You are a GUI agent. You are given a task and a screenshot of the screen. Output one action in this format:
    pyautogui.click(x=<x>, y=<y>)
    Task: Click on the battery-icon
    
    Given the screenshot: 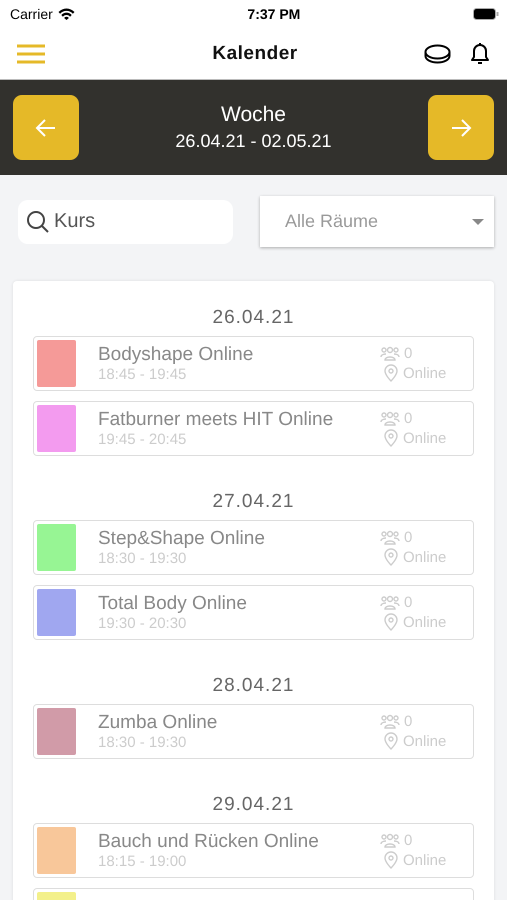 What is the action you would take?
    pyautogui.click(x=485, y=14)
    